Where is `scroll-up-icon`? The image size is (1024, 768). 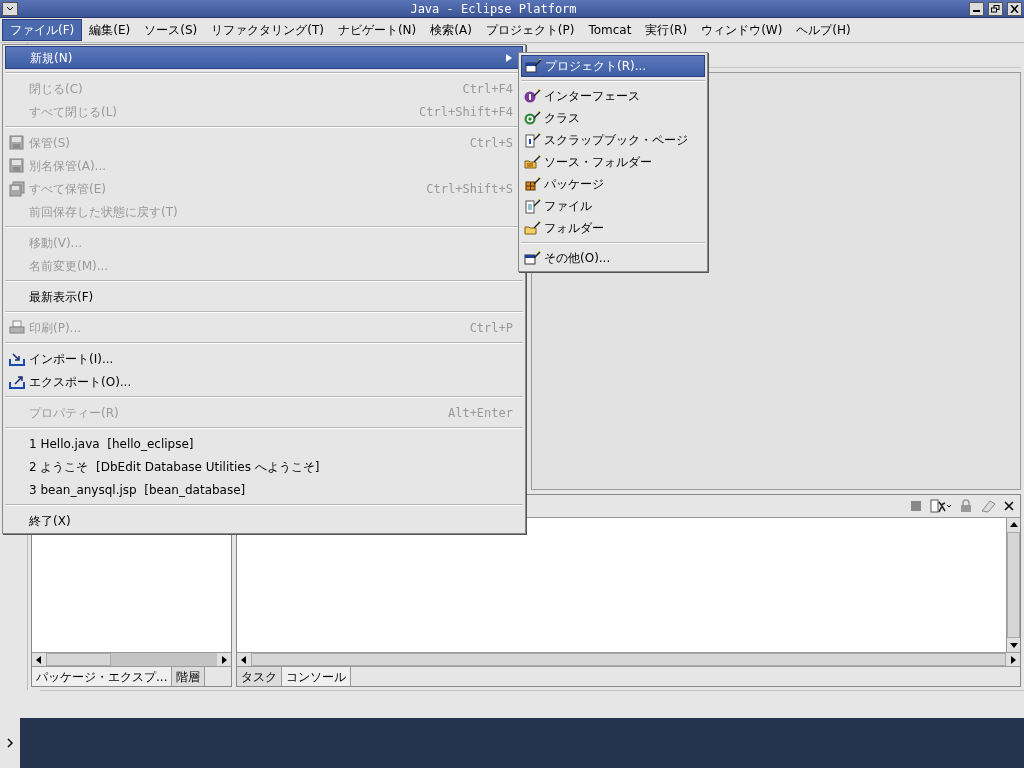
scroll-up-icon is located at coordinates (1014, 525).